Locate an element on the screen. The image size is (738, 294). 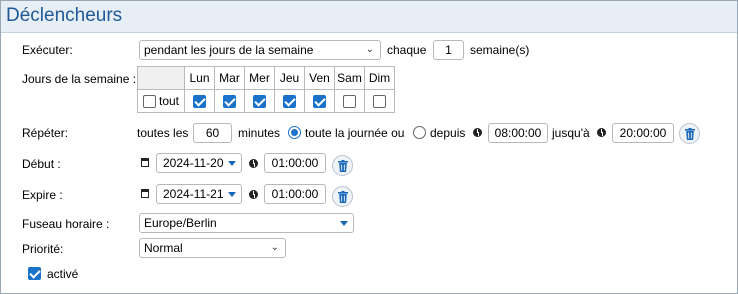
expires-date-value: 2024-11-21 is located at coordinates (193, 194).